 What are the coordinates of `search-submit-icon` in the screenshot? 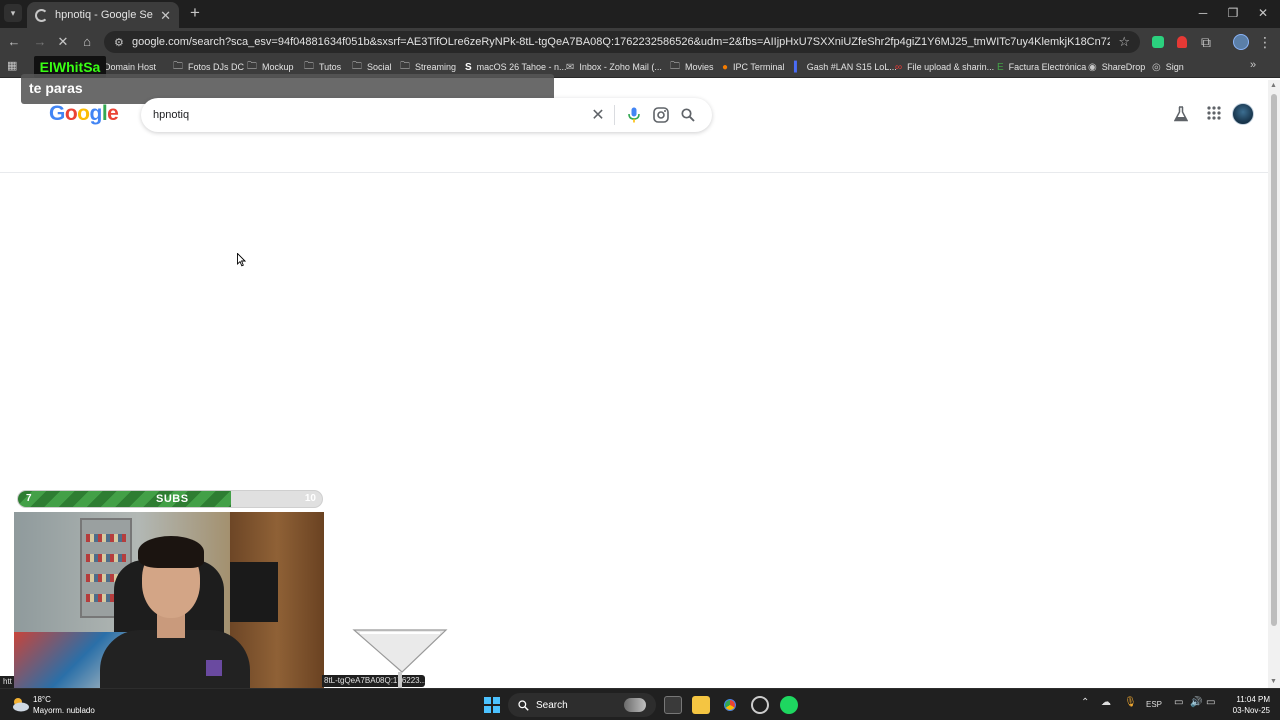 It's located at (688, 115).